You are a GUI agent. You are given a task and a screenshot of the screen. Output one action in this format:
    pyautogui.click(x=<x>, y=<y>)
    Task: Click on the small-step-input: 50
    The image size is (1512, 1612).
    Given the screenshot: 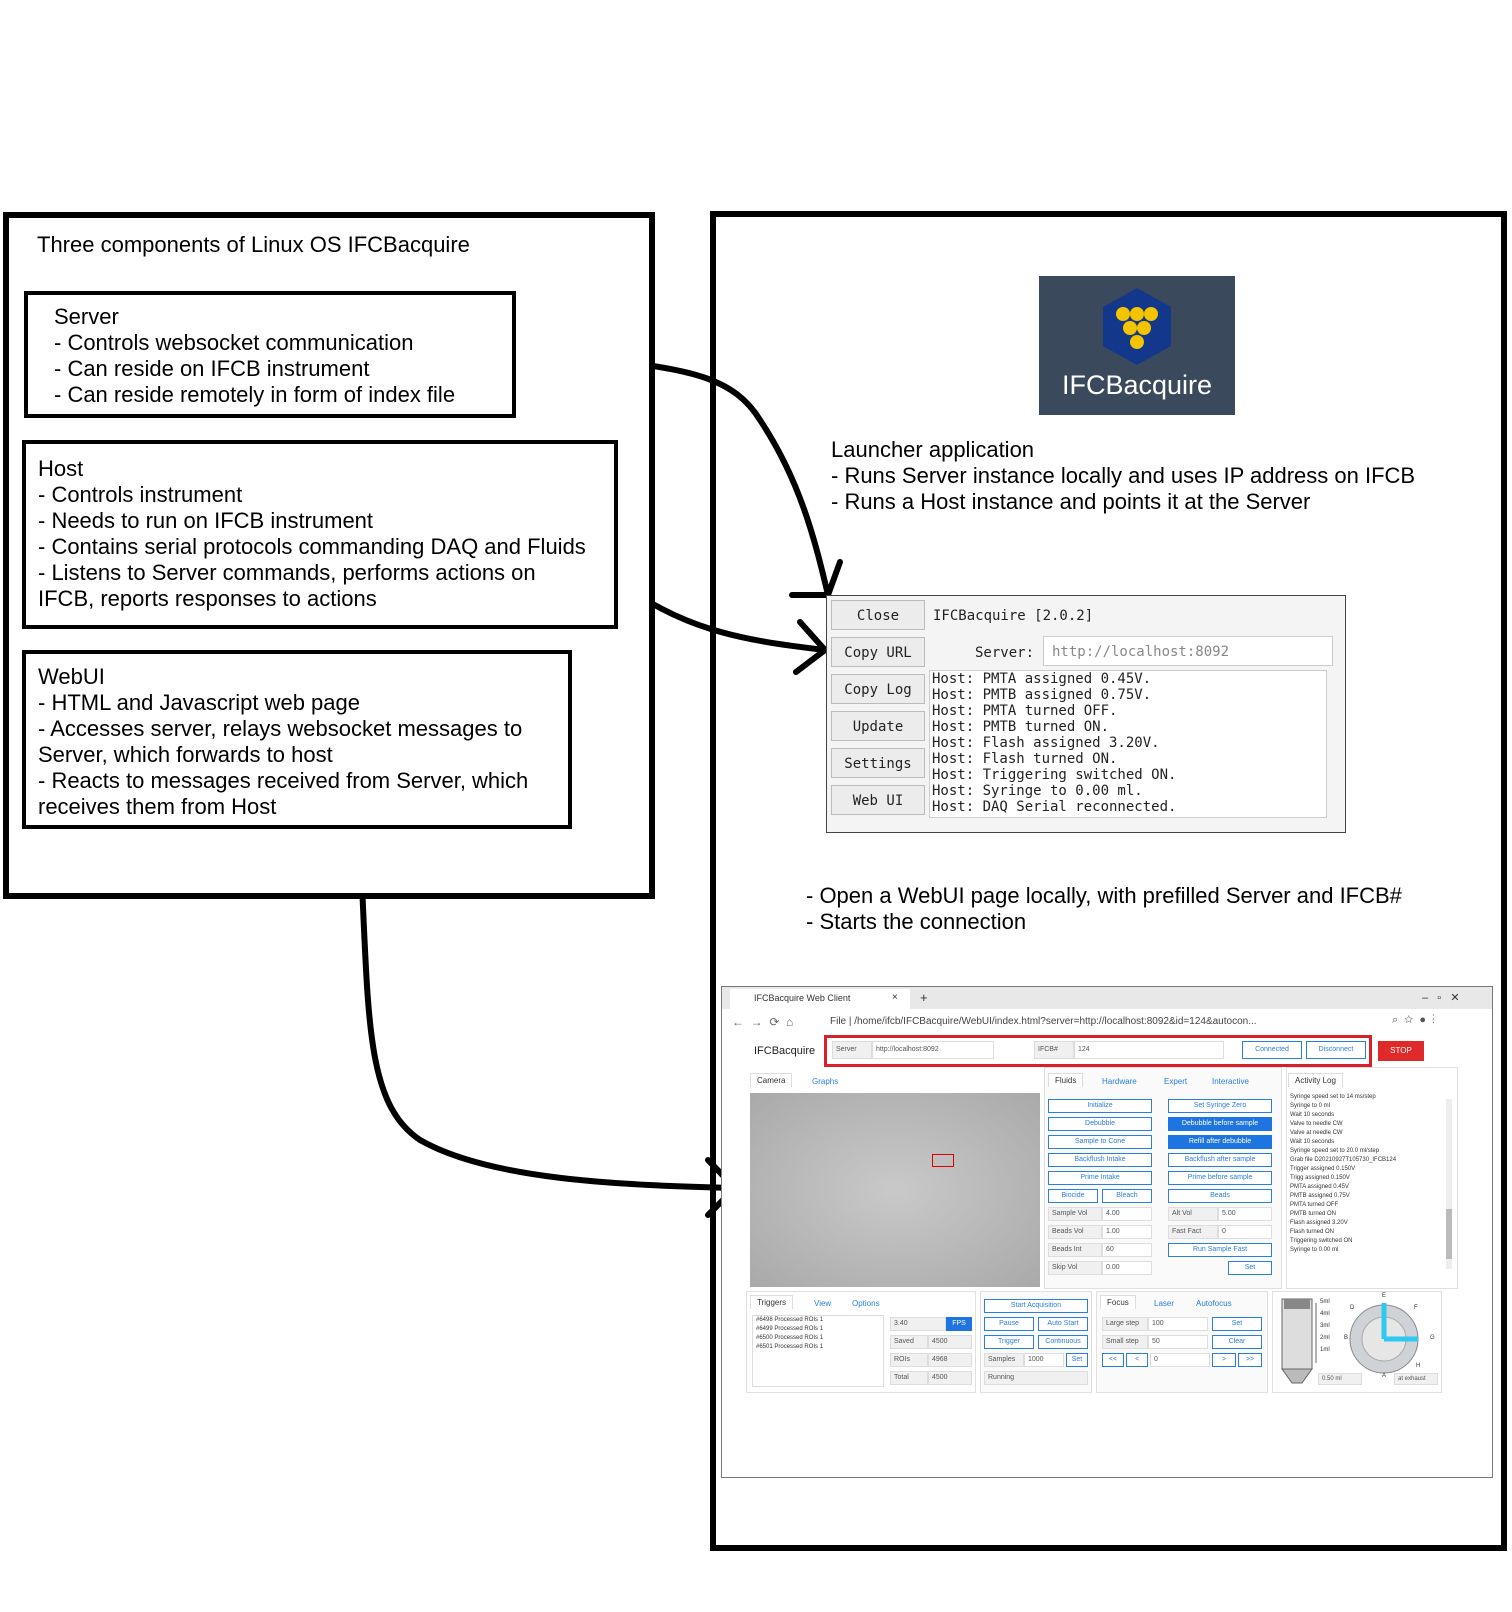 What is the action you would take?
    pyautogui.click(x=1178, y=1342)
    